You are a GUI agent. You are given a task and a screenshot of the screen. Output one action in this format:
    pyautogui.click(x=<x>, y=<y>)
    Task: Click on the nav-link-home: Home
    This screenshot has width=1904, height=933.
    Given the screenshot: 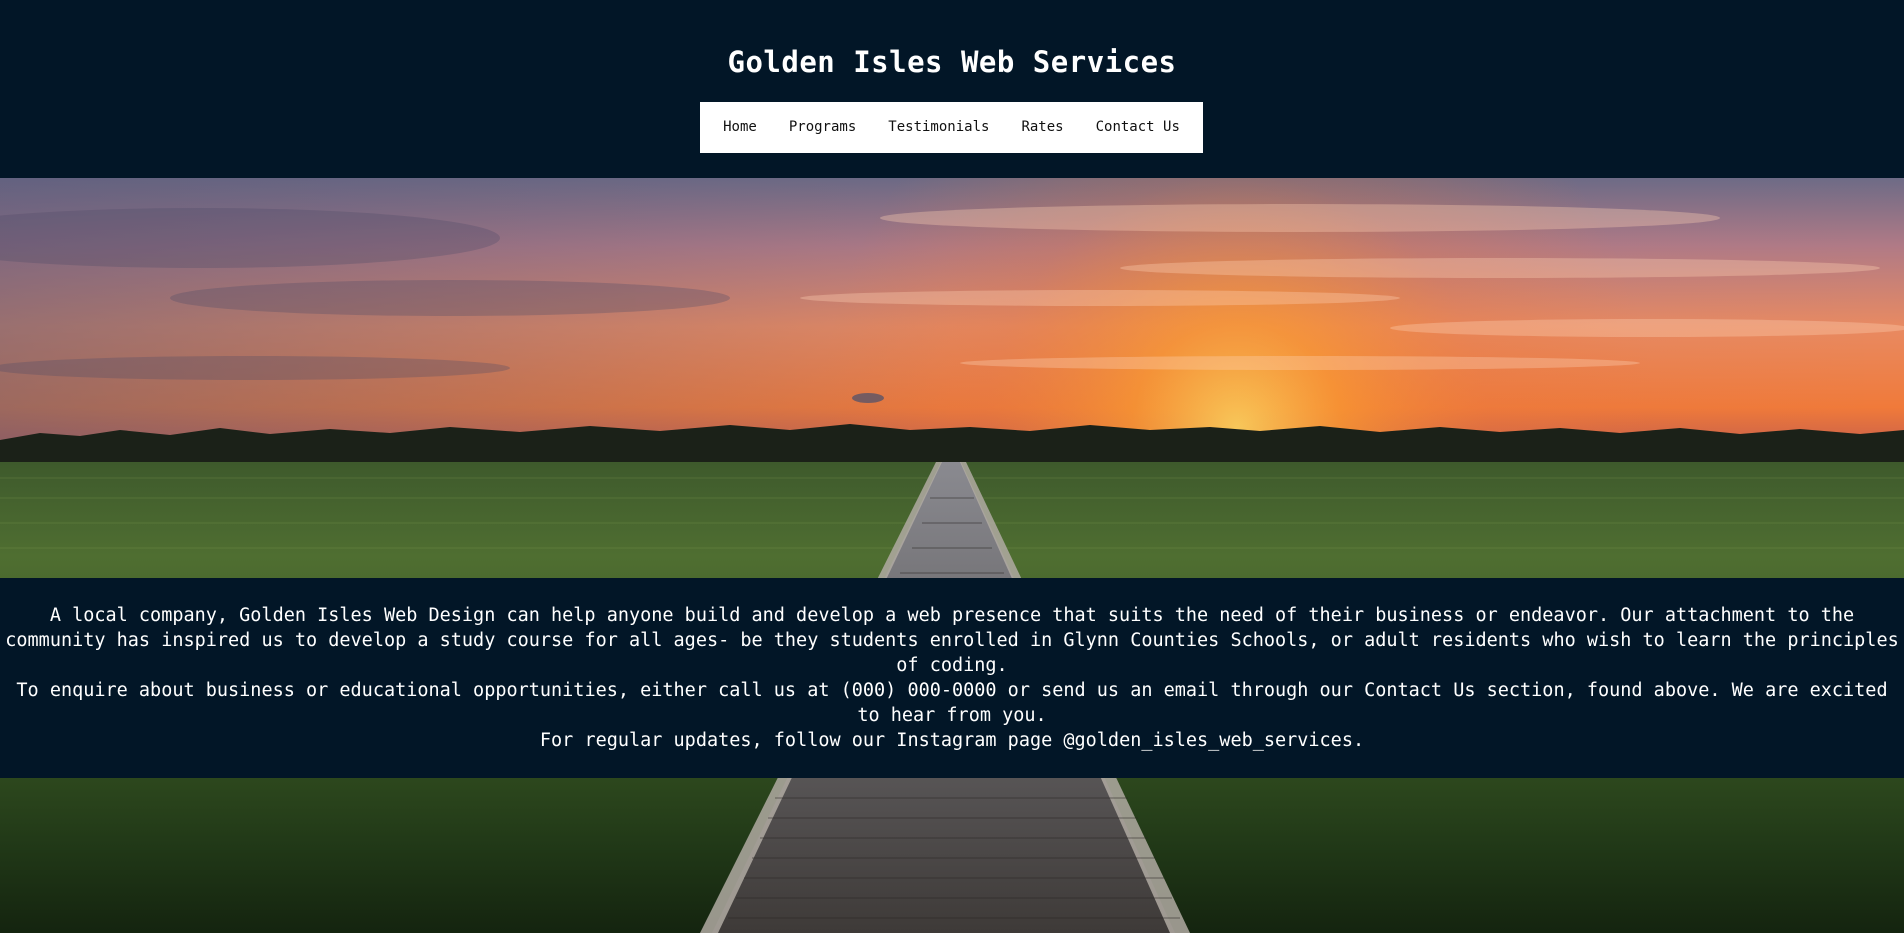 What is the action you would take?
    pyautogui.click(x=740, y=127)
    